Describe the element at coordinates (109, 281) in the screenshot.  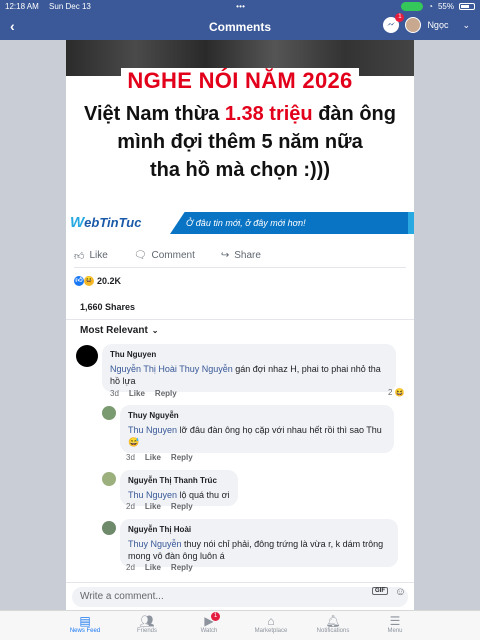
I see `reaction-count: 20.2K` at that location.